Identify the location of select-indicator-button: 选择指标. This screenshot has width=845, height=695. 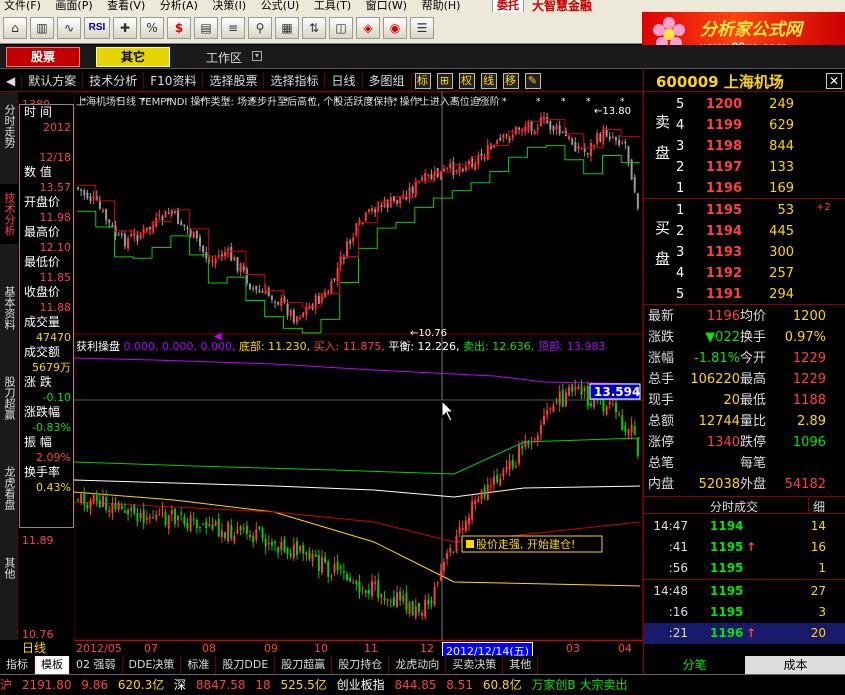
(295, 80).